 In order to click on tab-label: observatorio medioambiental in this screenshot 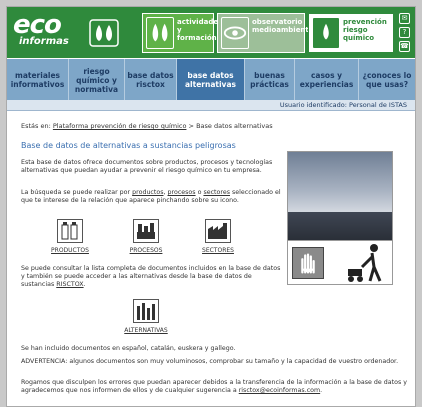, I will do `click(284, 26)`.